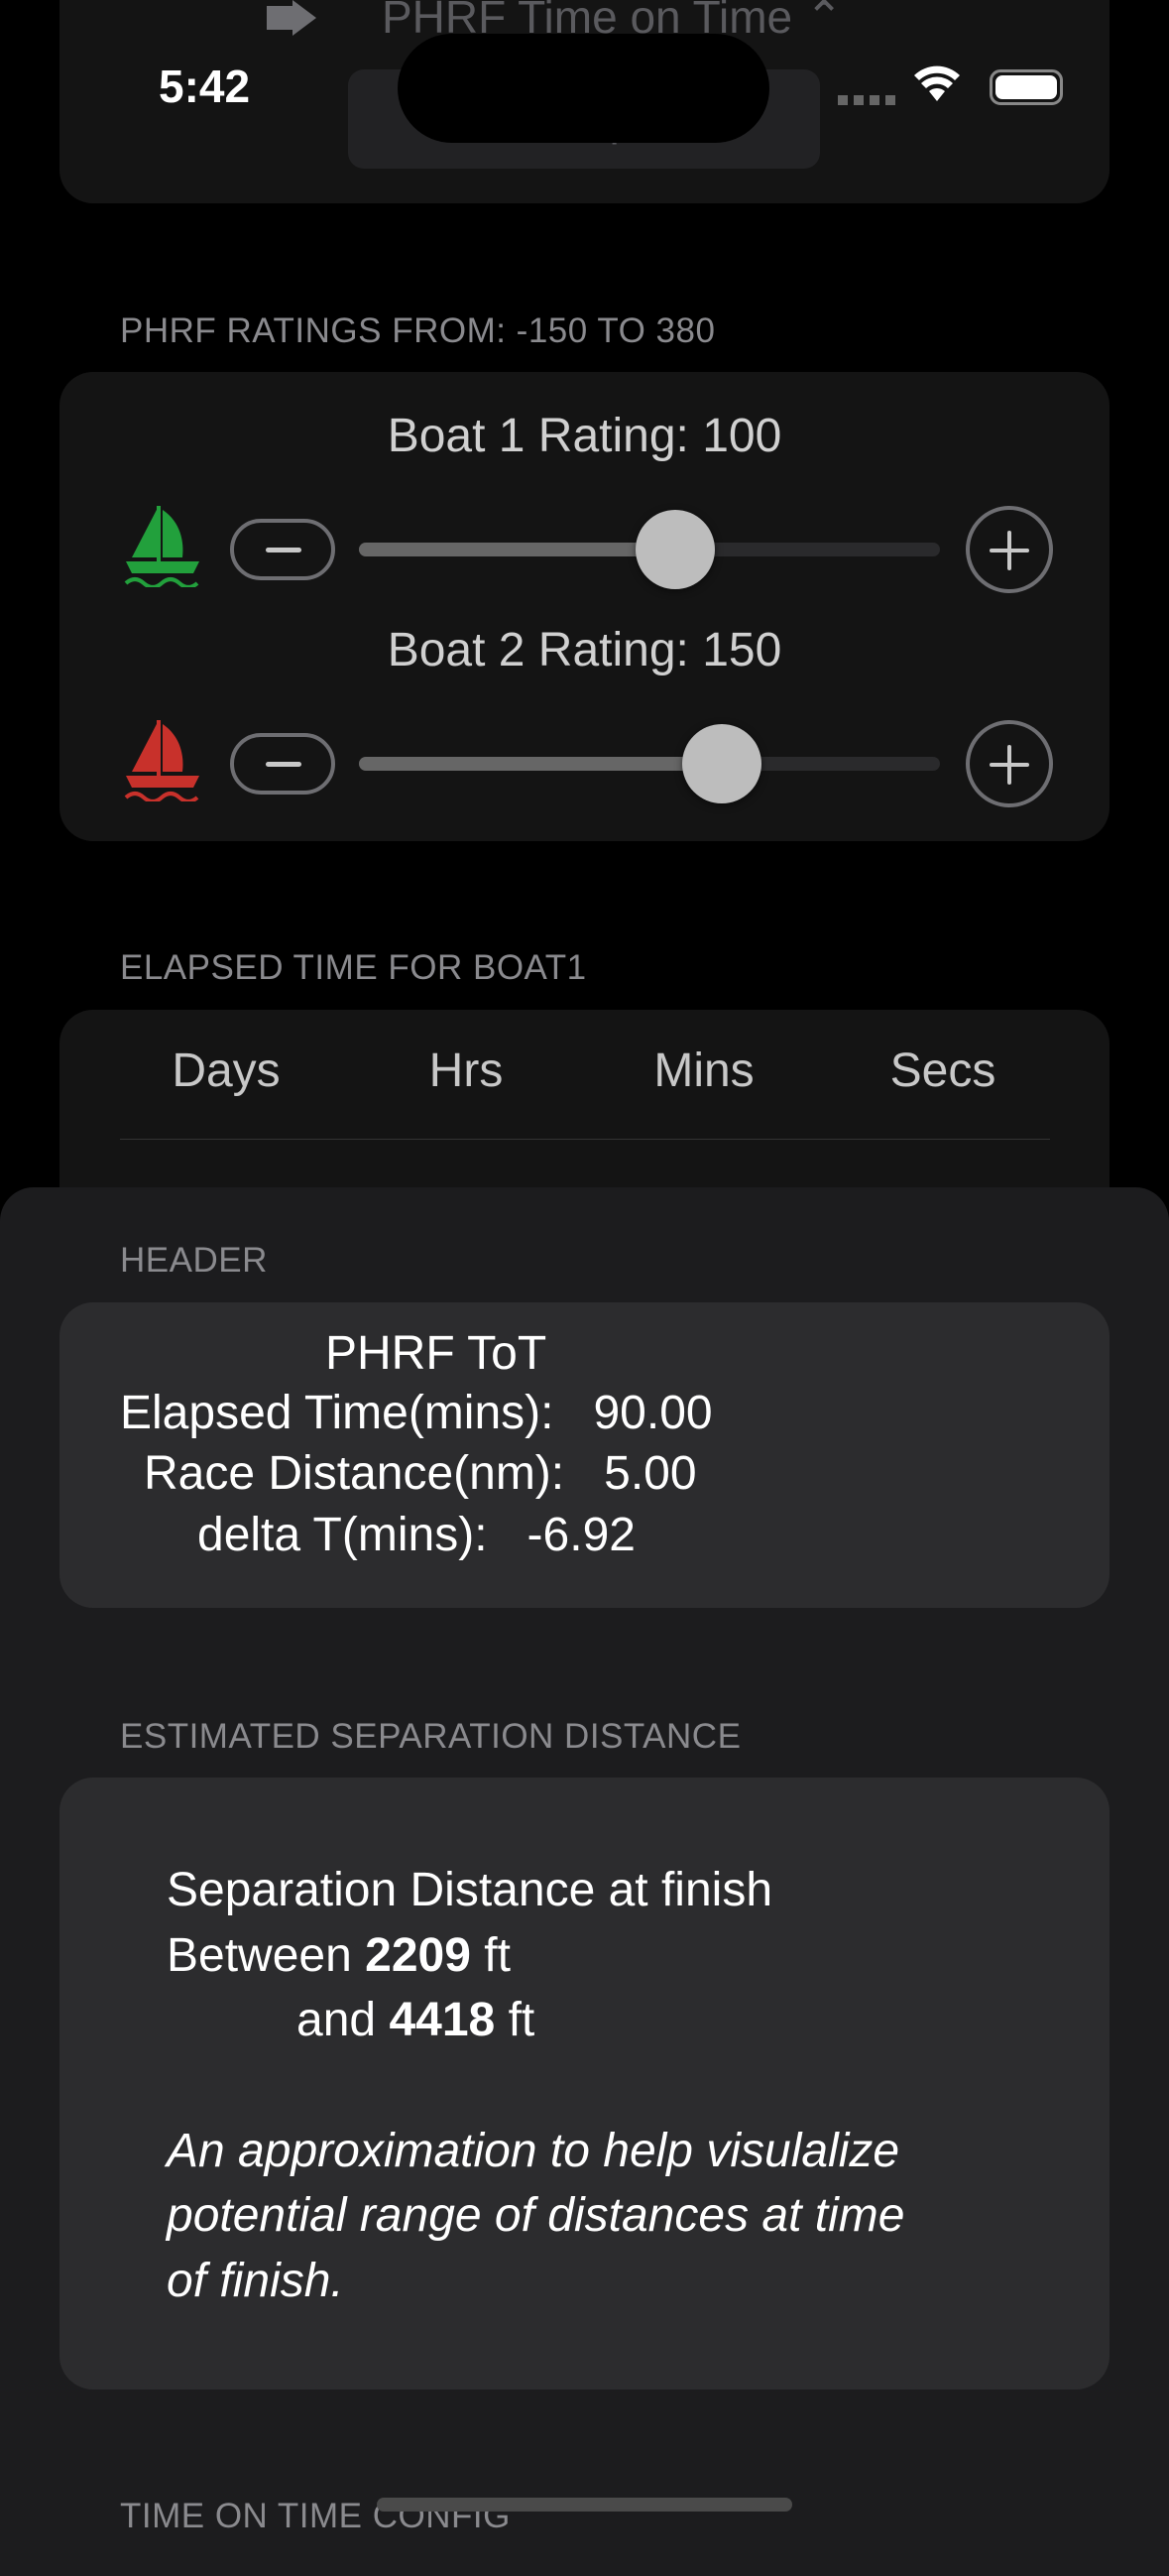  I want to click on home-indicator, so click(584, 2505).